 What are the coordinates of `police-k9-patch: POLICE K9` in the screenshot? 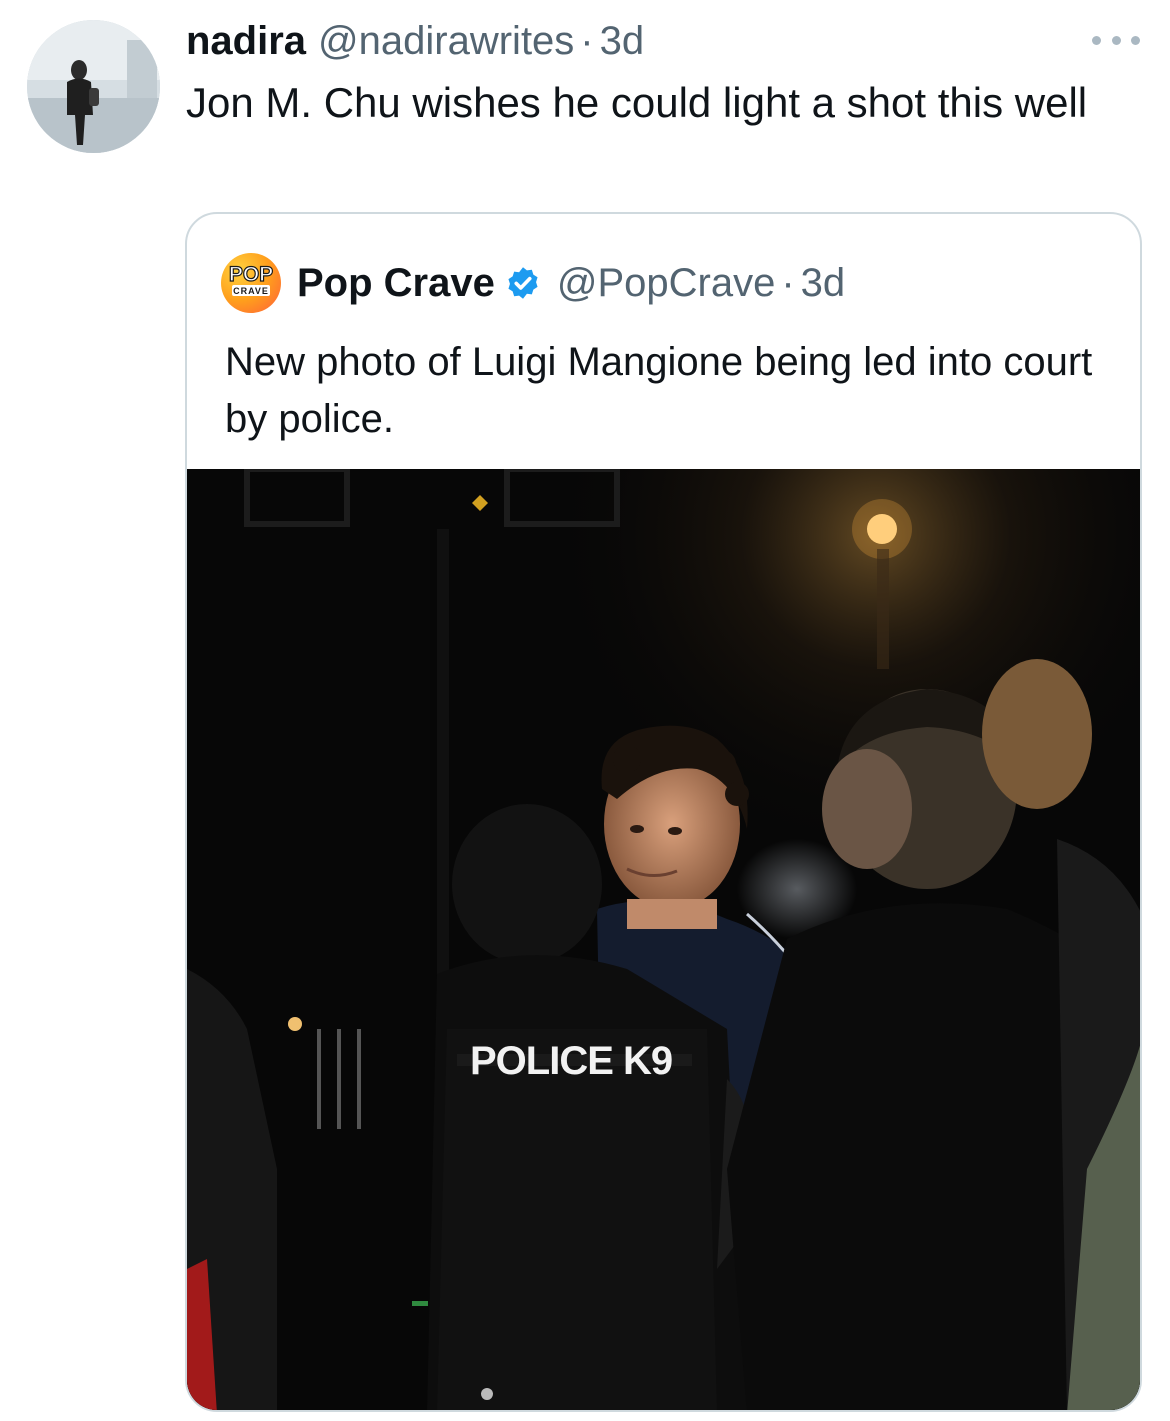 It's located at (571, 1061).